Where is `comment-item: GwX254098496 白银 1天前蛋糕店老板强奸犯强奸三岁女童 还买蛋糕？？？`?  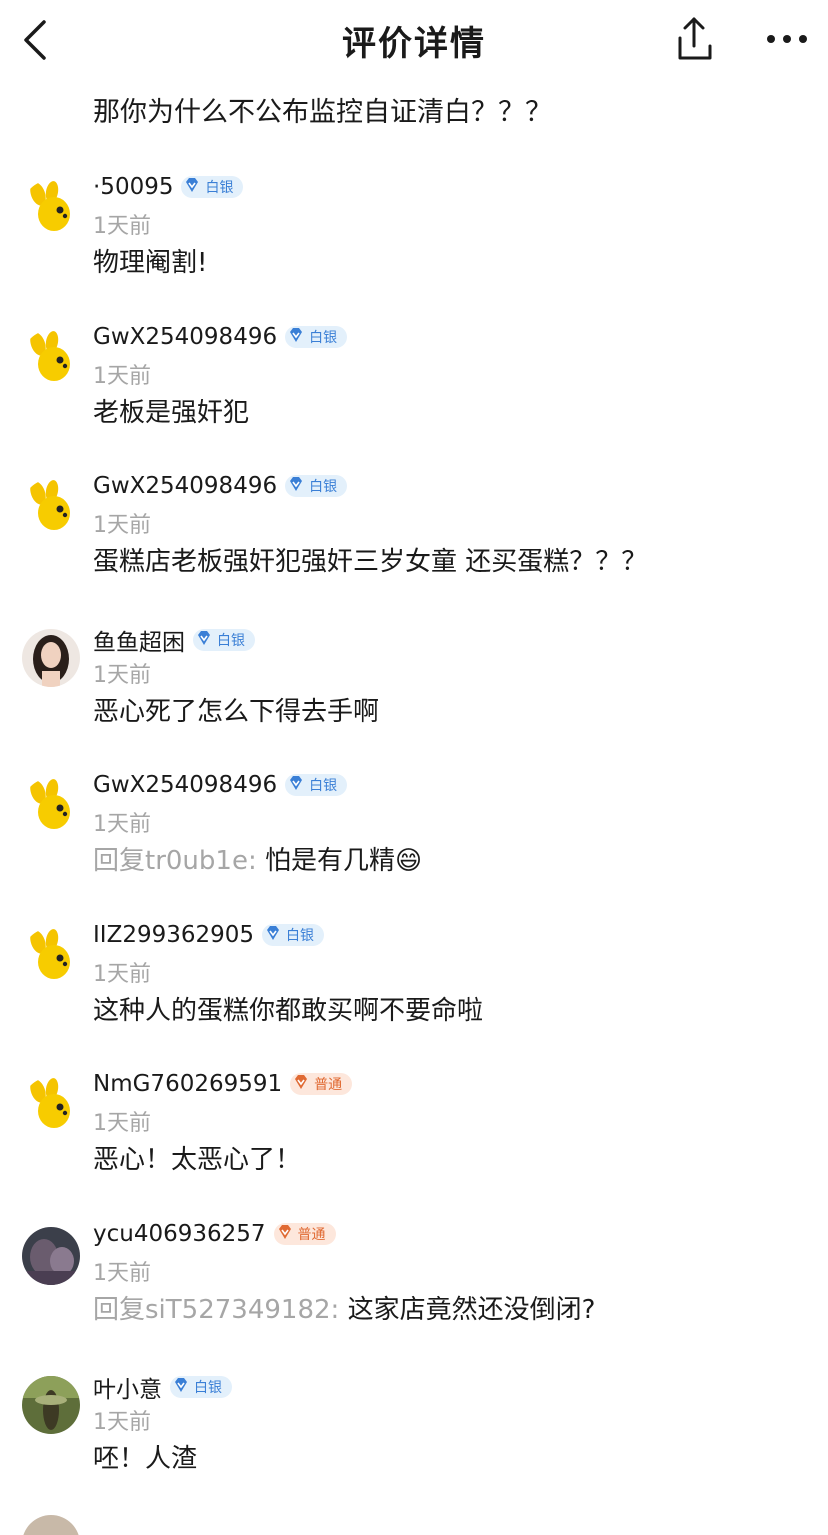 comment-item: GwX254098496 白银 1天前蛋糕店老板强奸犯强奸三岁女童 还买蛋糕？？？ is located at coordinates (414, 546).